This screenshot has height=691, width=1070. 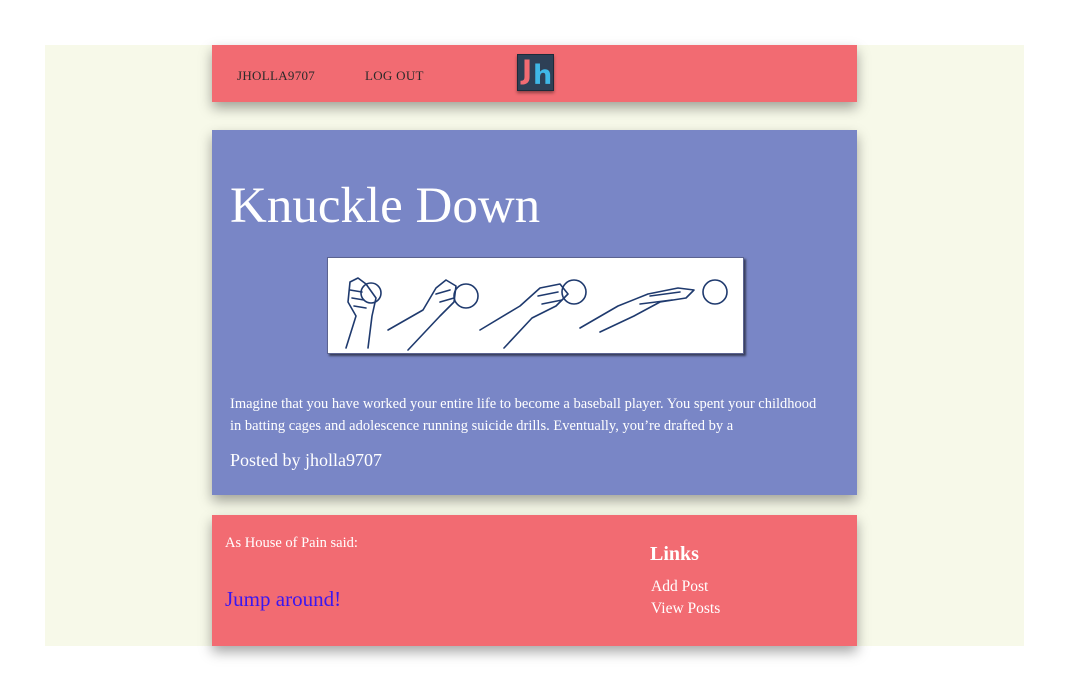 I want to click on site-logo: J h, so click(x=535, y=72).